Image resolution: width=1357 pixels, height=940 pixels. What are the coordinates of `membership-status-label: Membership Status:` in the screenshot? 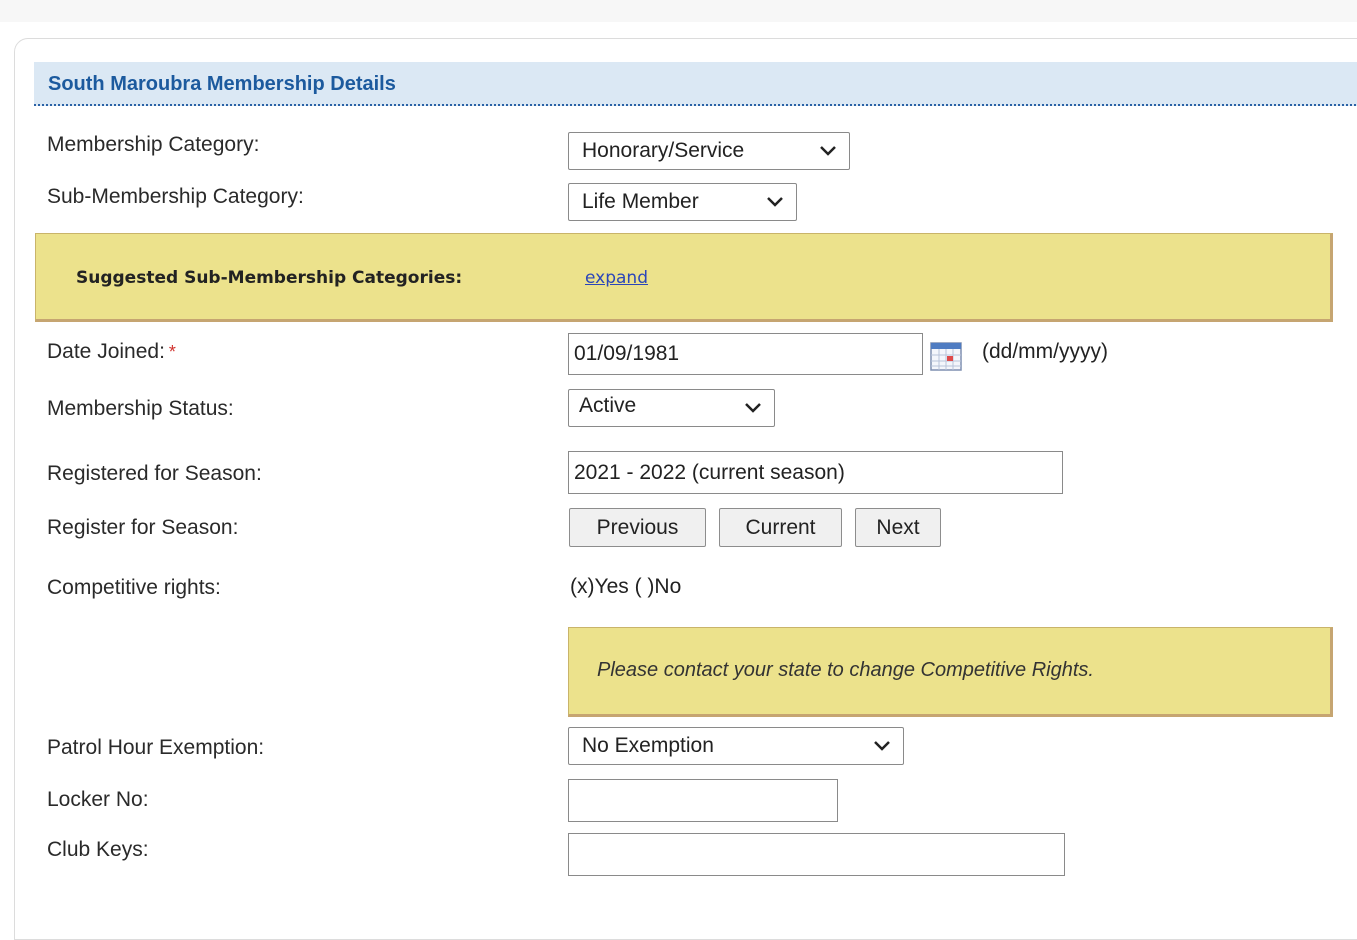 It's located at (140, 408).